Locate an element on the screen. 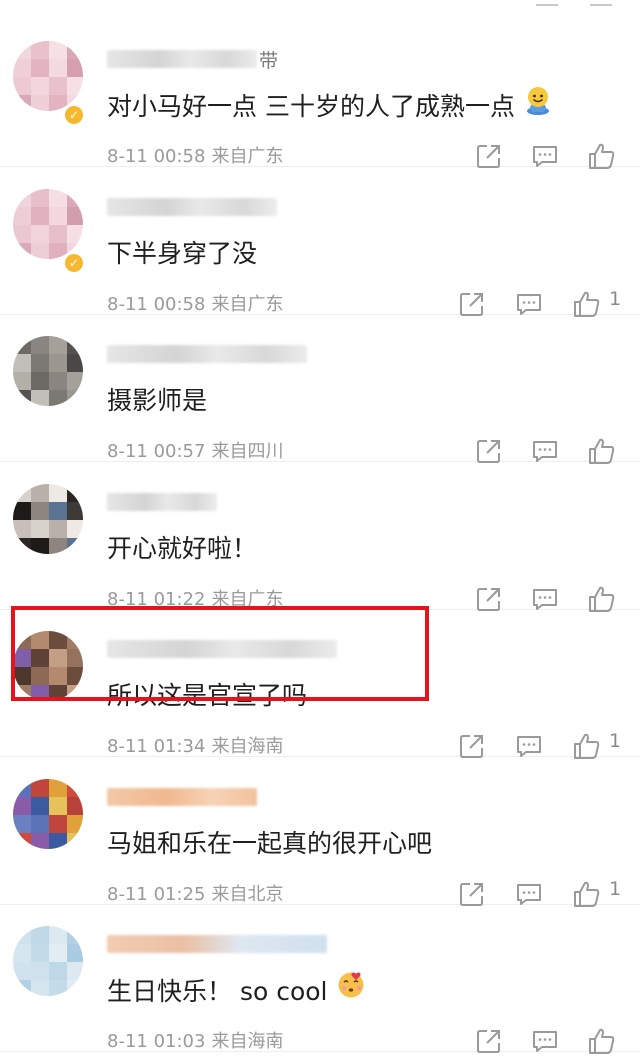  comment-item: 生日快乐！ so cool 8-11 01:03 来自海南 is located at coordinates (320, 979).